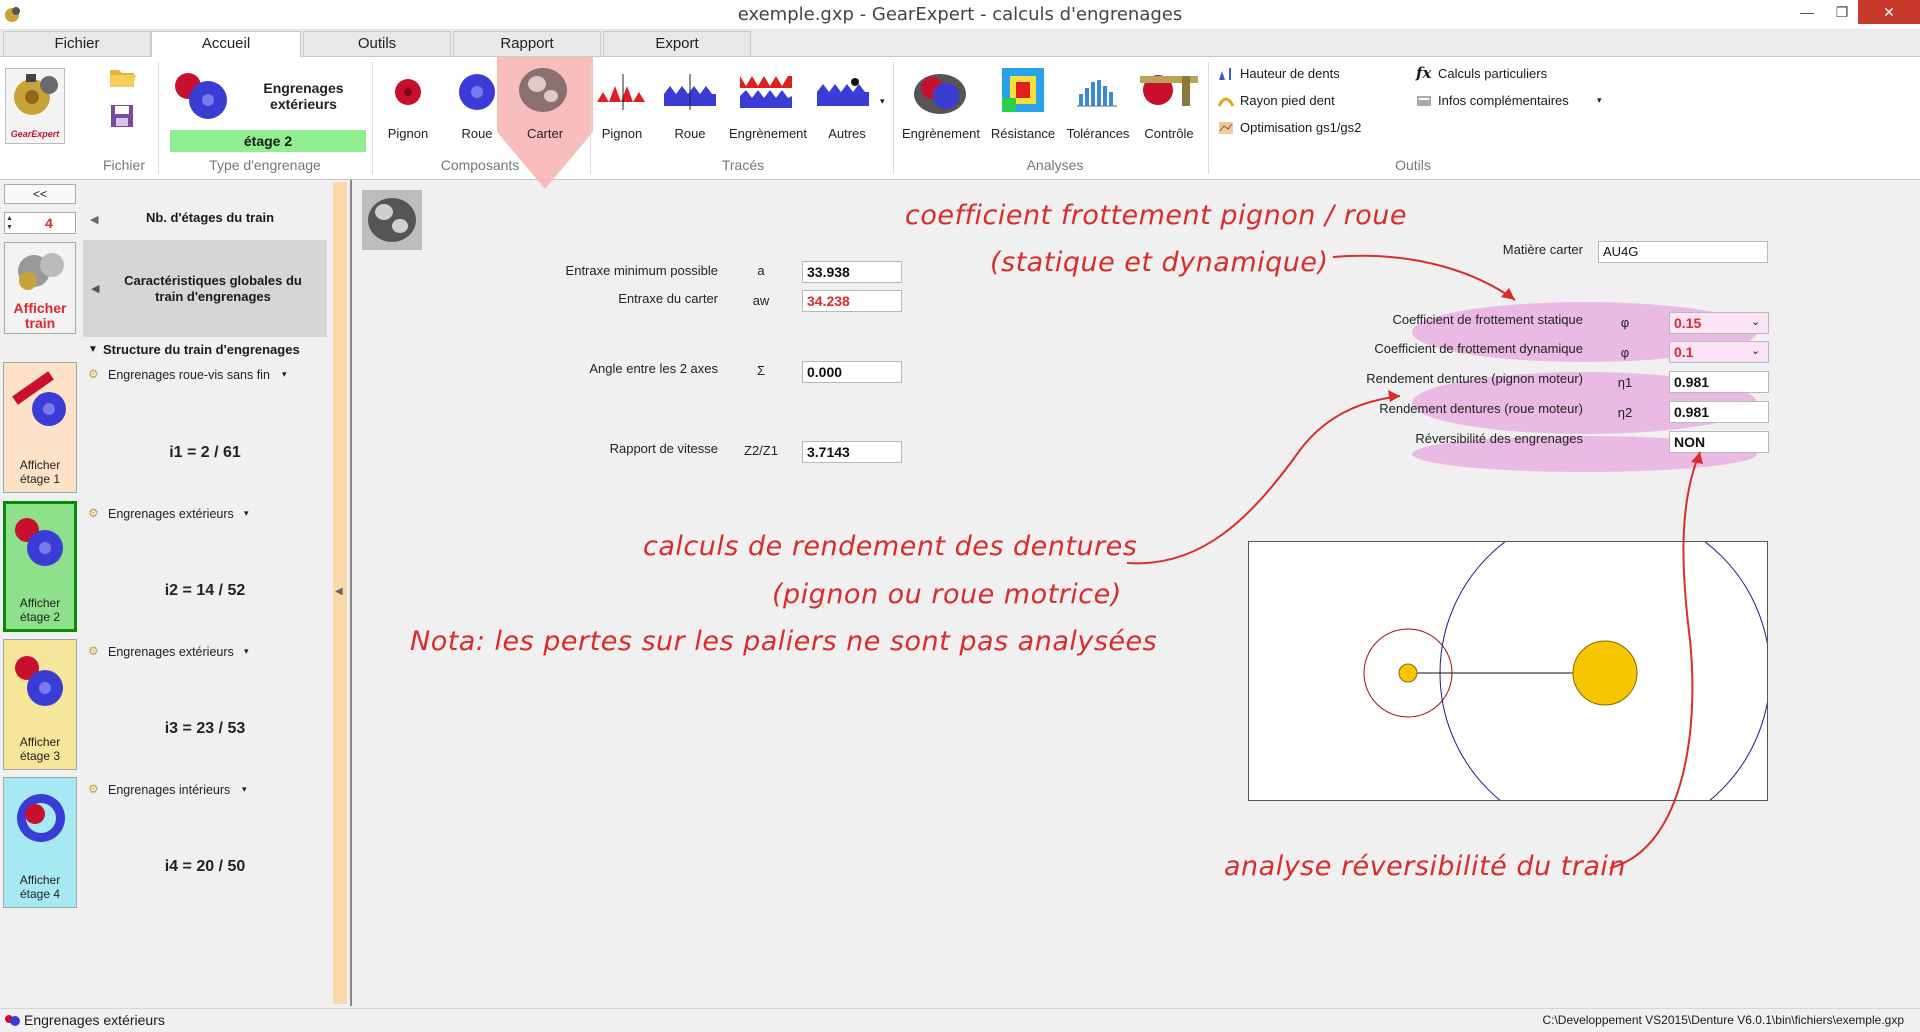  Describe the element at coordinates (890, 546) in the screenshot. I see `annotation-rendement: calculs de rendement des dentures` at that location.